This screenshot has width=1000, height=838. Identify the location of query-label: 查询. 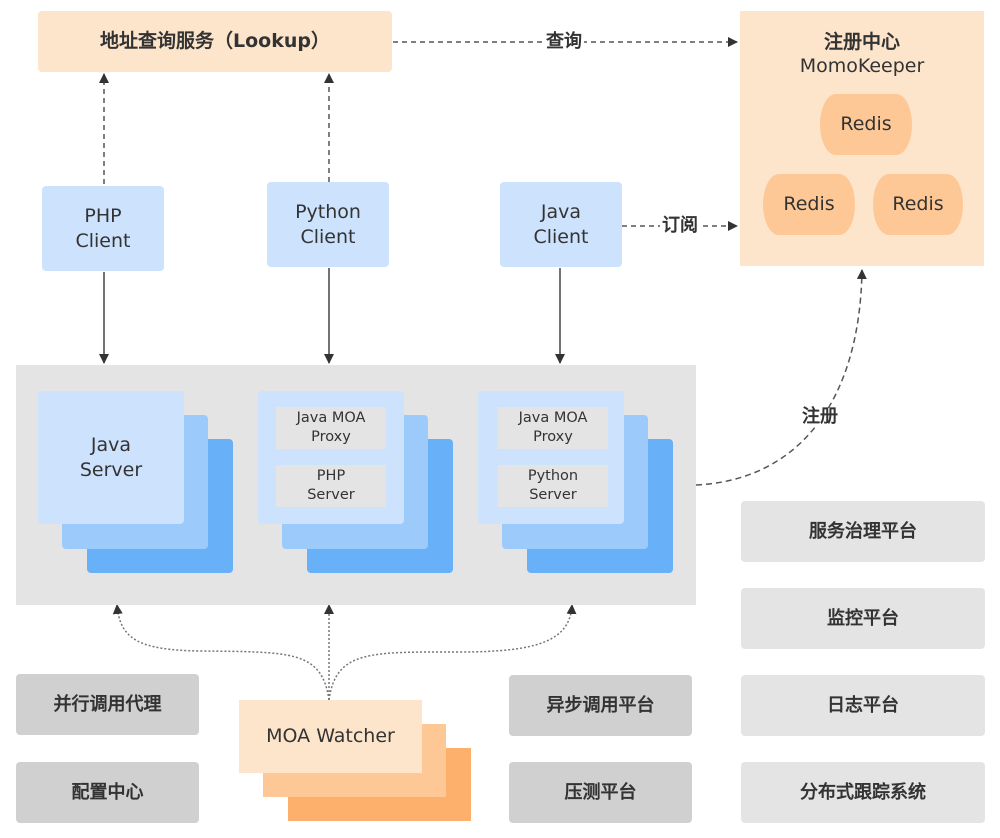
(564, 41).